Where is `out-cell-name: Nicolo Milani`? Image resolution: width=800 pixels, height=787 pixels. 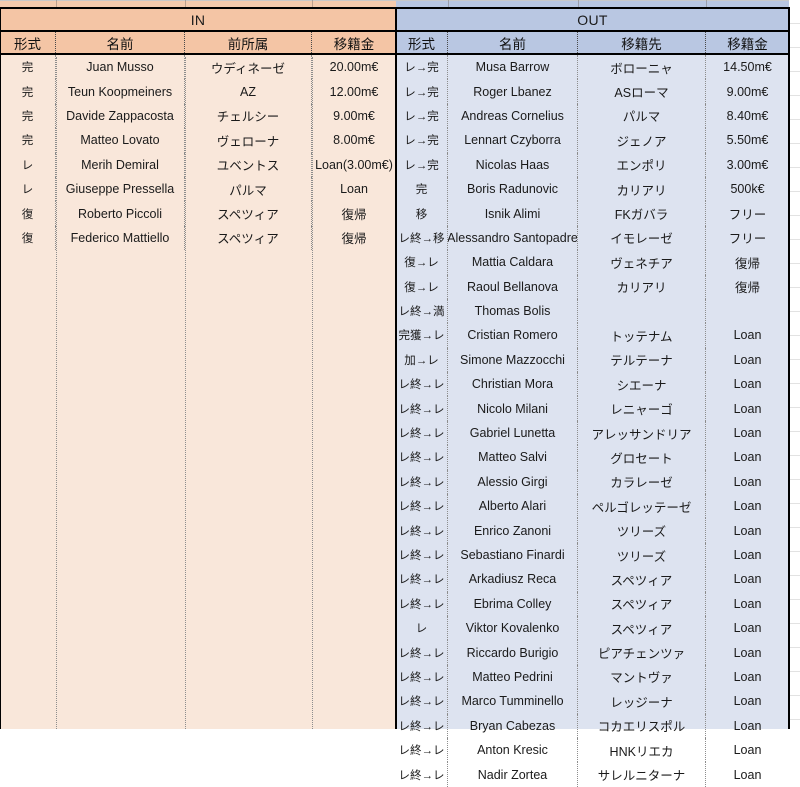 out-cell-name: Nicolo Milani is located at coordinates (513, 408).